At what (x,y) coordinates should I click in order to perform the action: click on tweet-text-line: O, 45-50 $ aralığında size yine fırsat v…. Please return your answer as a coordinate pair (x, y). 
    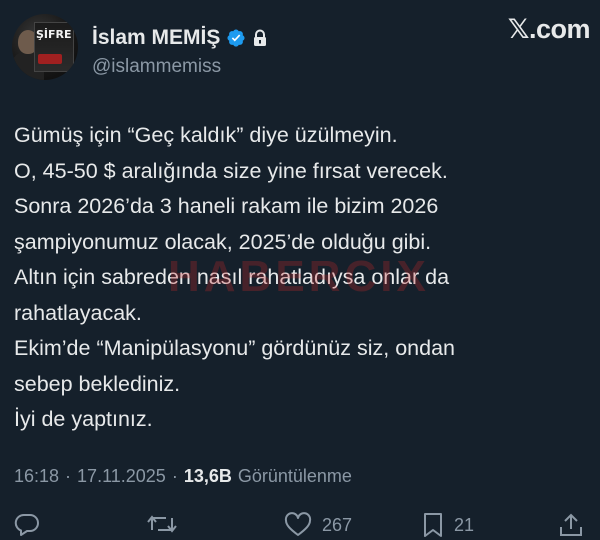
    Looking at the image, I should click on (231, 170).